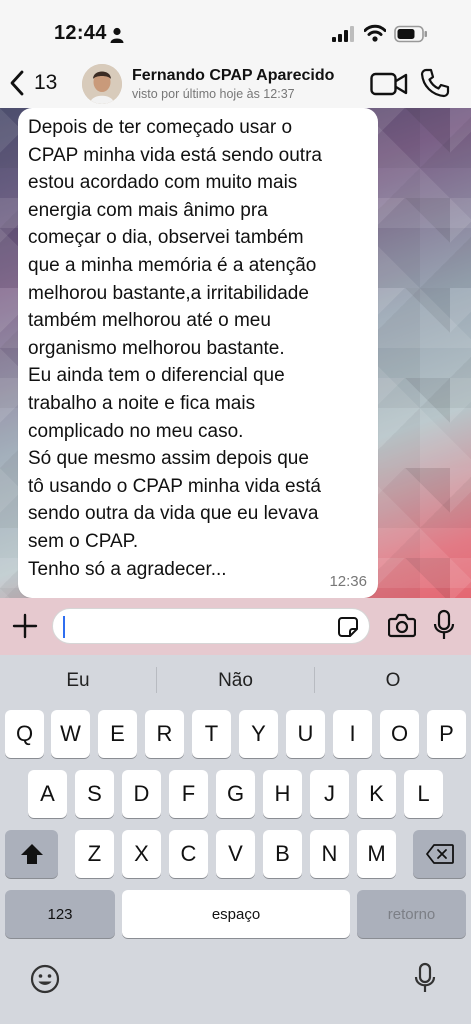 This screenshot has width=471, height=1024. I want to click on key-m: M, so click(376, 854).